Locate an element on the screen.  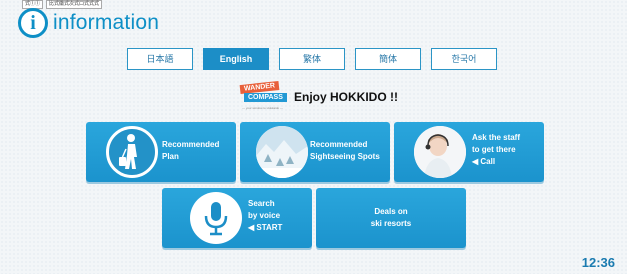
ask-staff-tile: Ask the staff to get there ◀ Call is located at coordinates (469, 152).